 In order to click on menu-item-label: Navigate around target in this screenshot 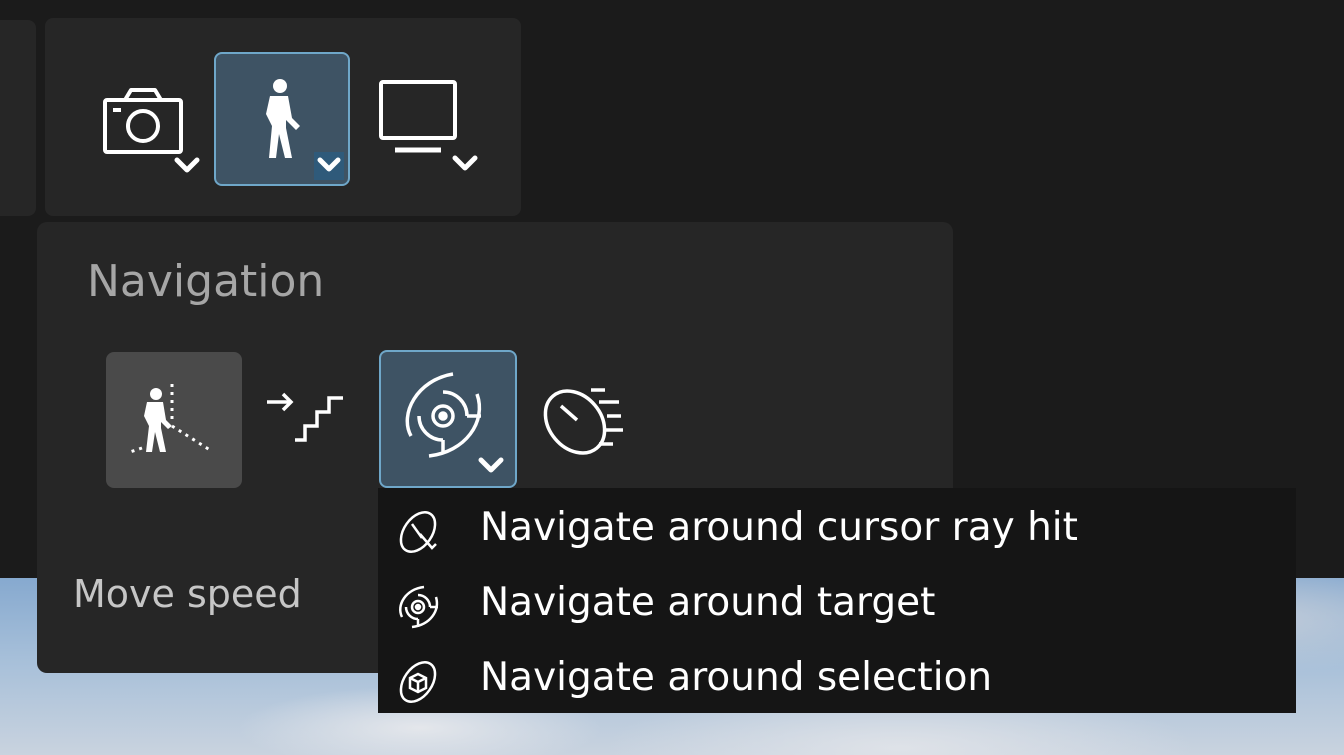, I will do `click(708, 602)`.